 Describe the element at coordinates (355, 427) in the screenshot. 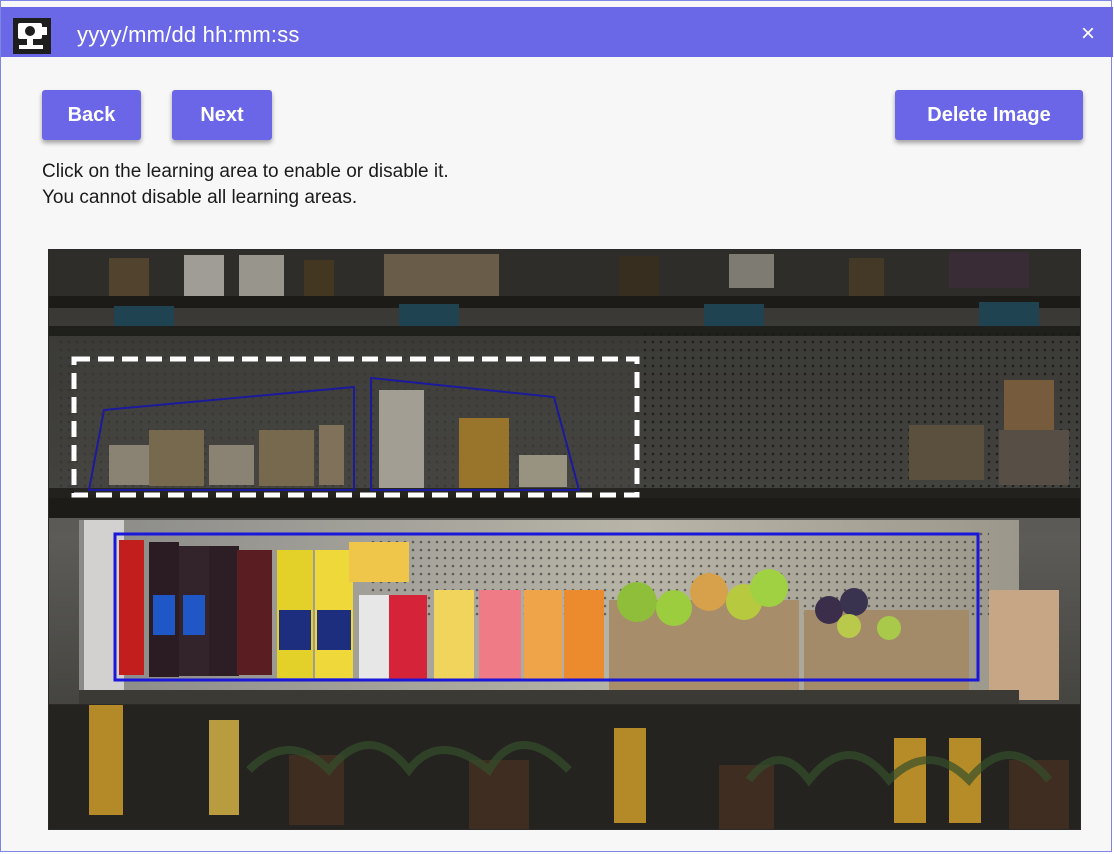

I see `learning-area-upper` at that location.